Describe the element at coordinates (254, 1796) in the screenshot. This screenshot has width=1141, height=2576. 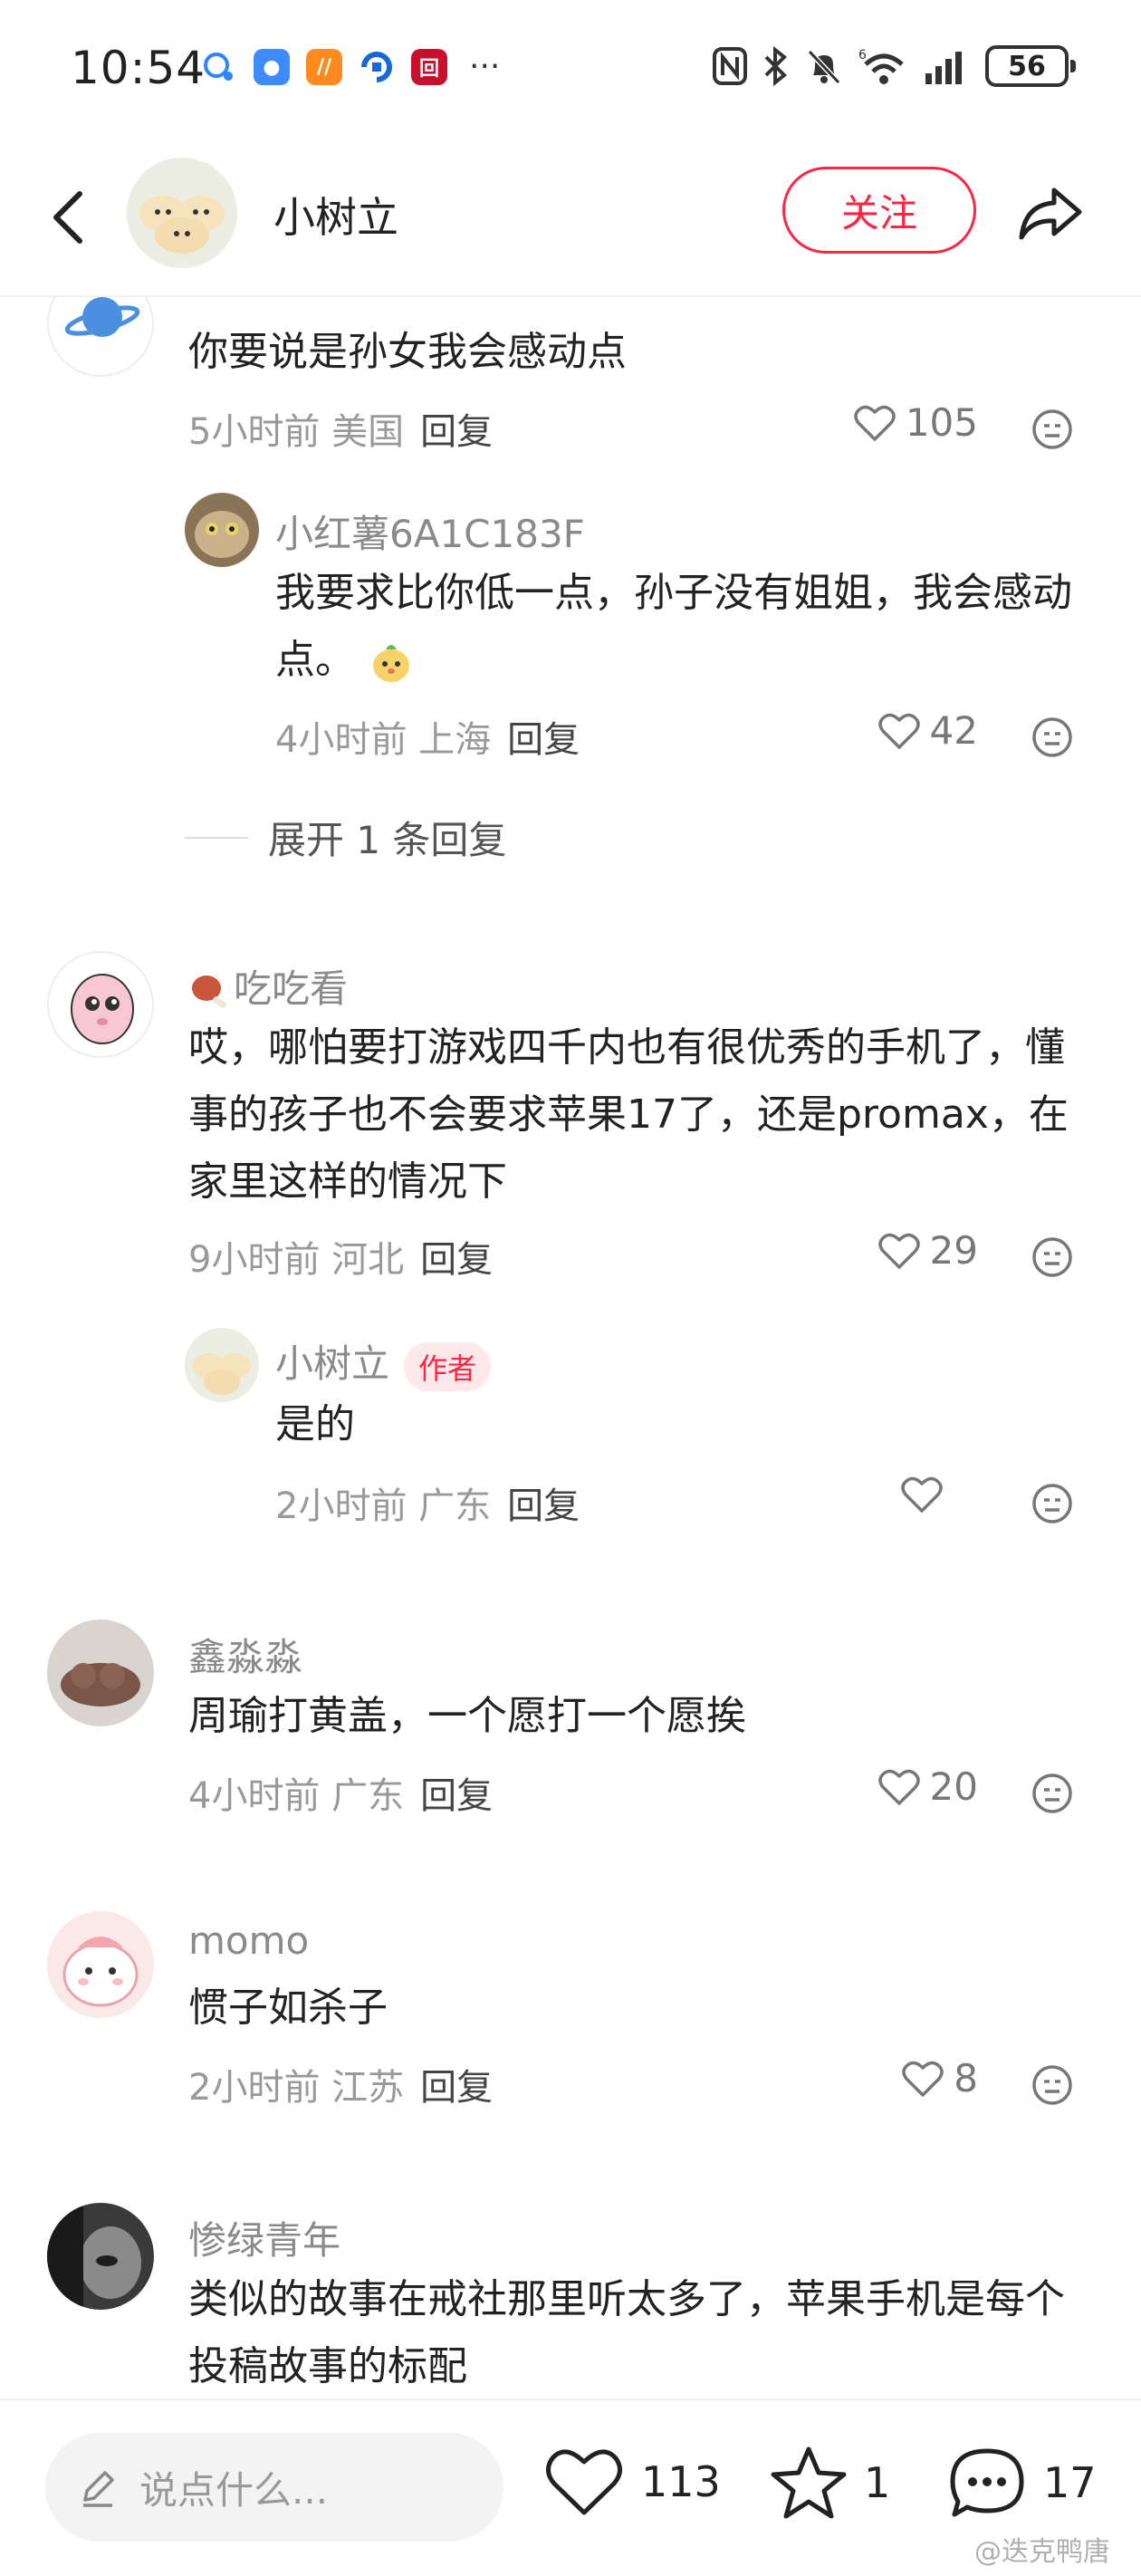
I see `comment-time: 4小时前` at that location.